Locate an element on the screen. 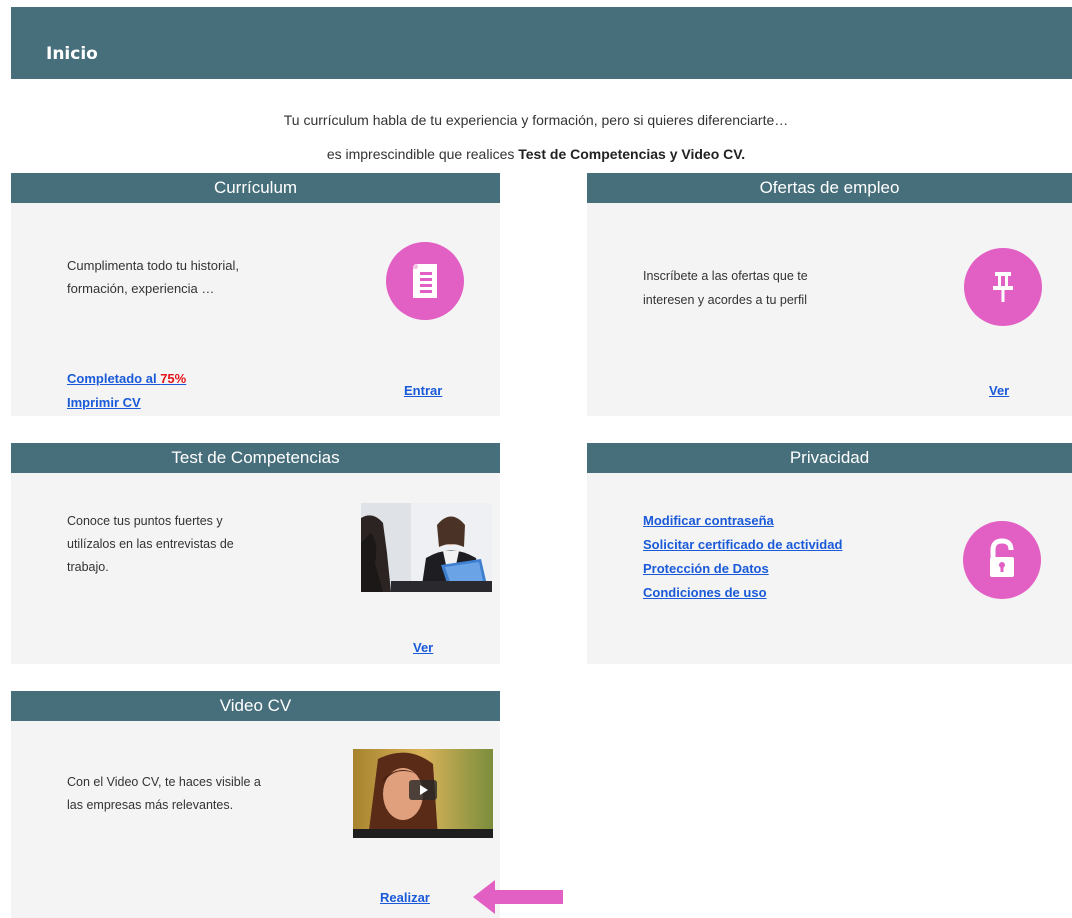 The width and height of the screenshot is (1072, 918). print-cv-link: Imprimir CV is located at coordinates (104, 402).